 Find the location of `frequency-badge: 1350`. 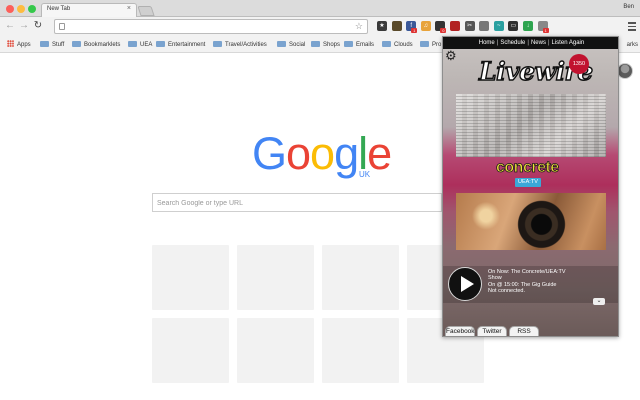

frequency-badge: 1350 is located at coordinates (579, 64).